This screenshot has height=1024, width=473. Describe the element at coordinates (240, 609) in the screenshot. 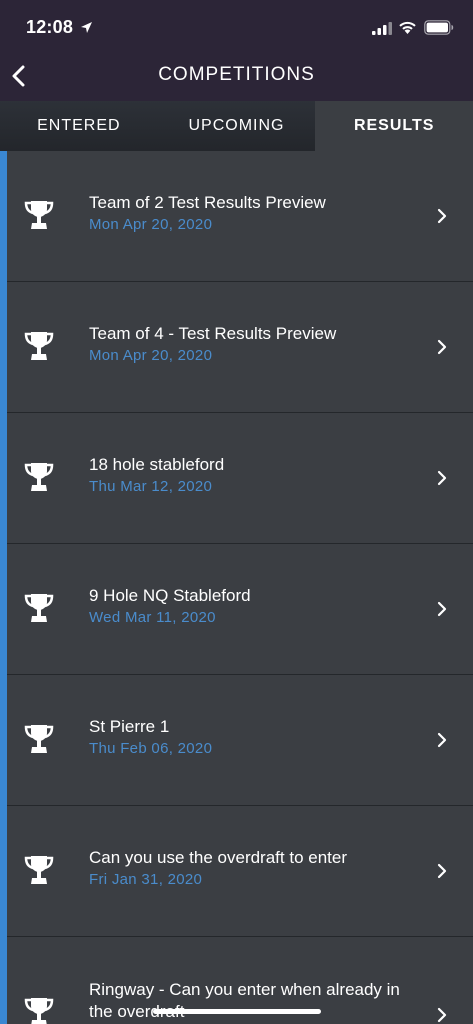

I see `list-item: 9 Hole NQ Stableford Wed Mar 11, 2020` at that location.